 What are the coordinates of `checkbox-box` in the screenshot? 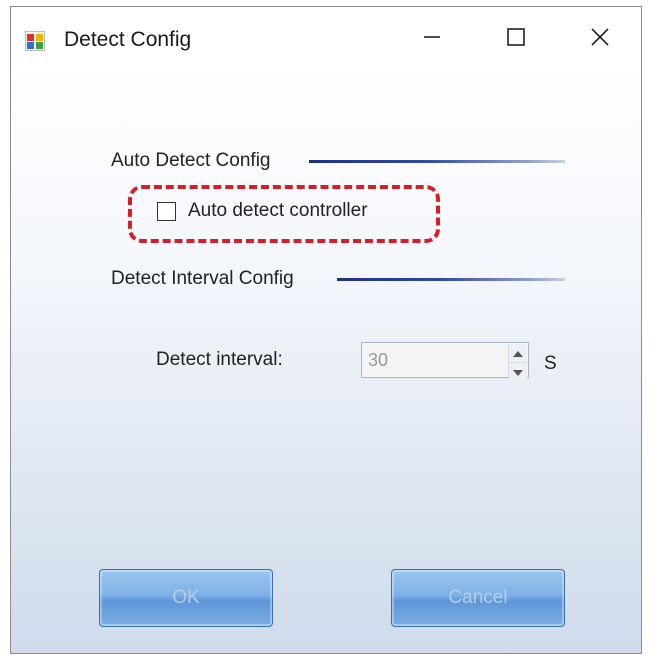 It's located at (166, 211).